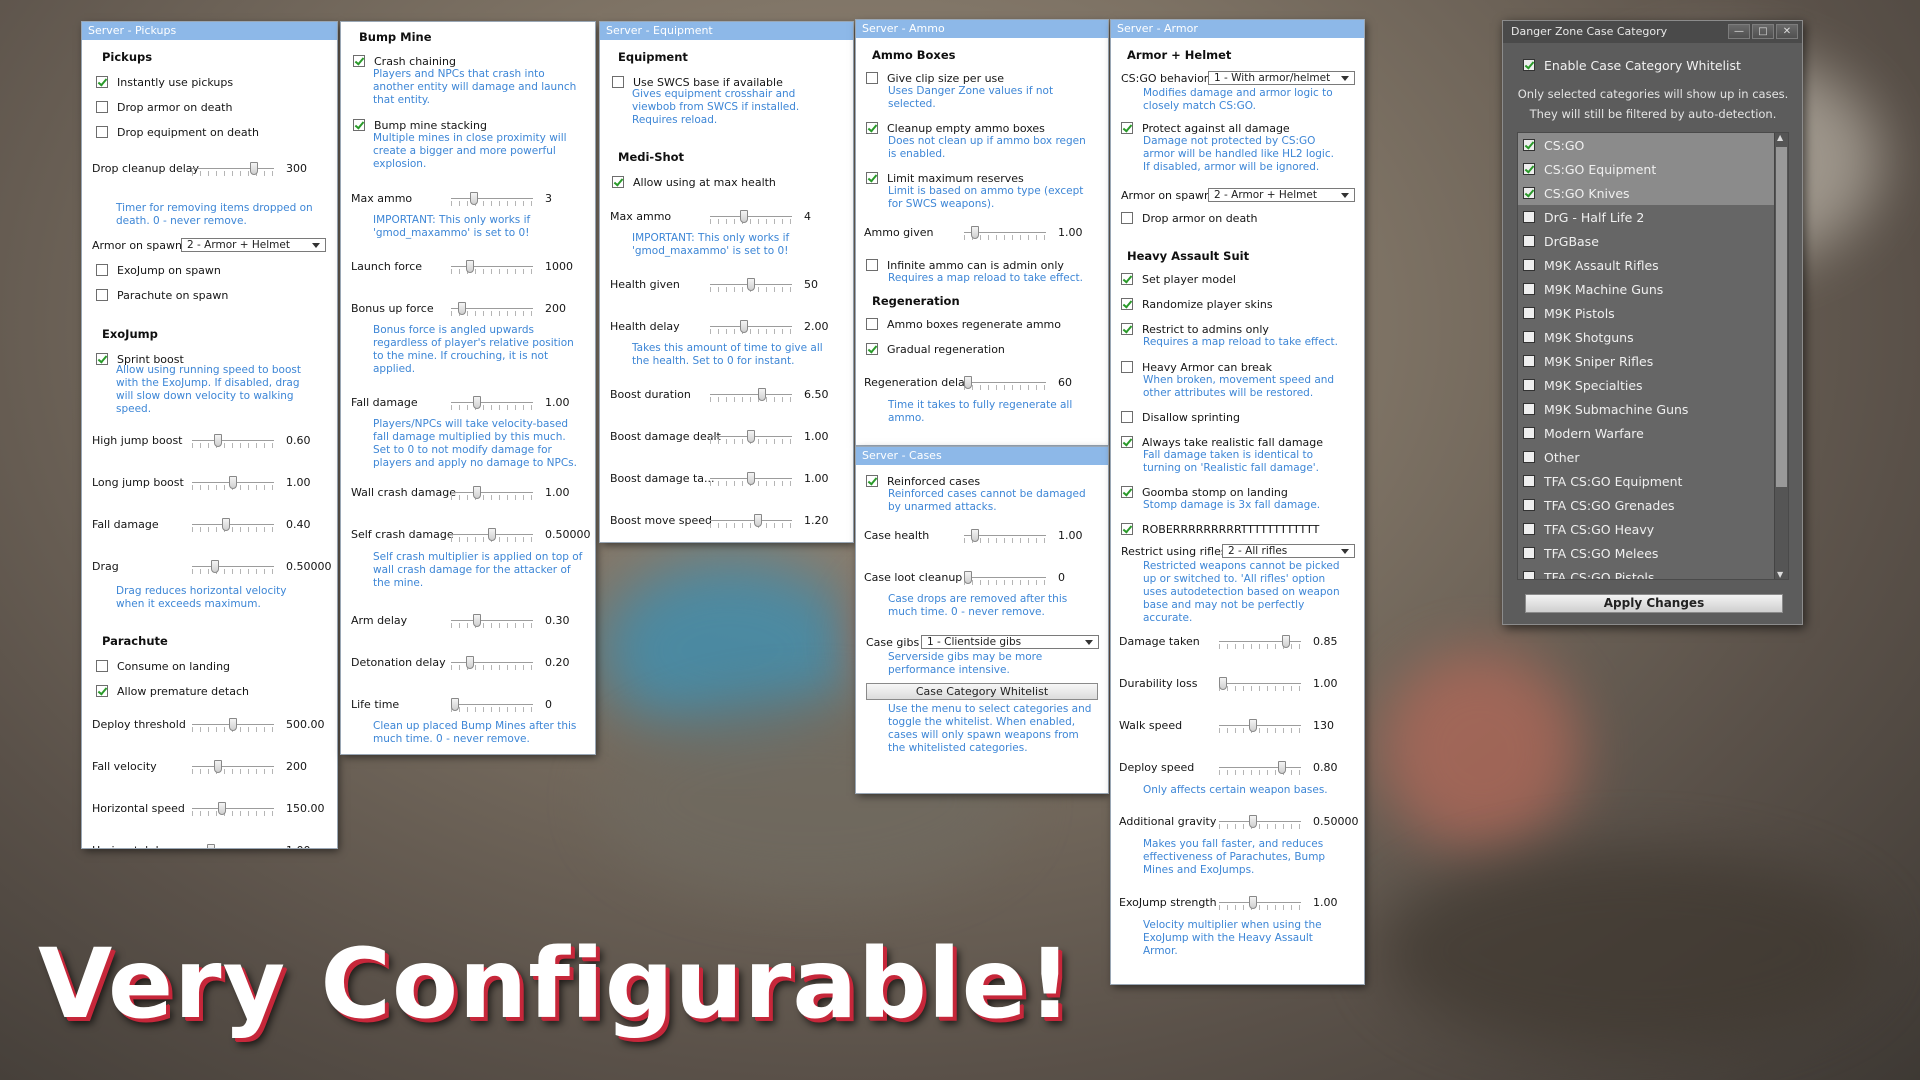  What do you see at coordinates (923, 481) in the screenshot?
I see `checkbox-reinforced-cases: Reinforced cases` at bounding box center [923, 481].